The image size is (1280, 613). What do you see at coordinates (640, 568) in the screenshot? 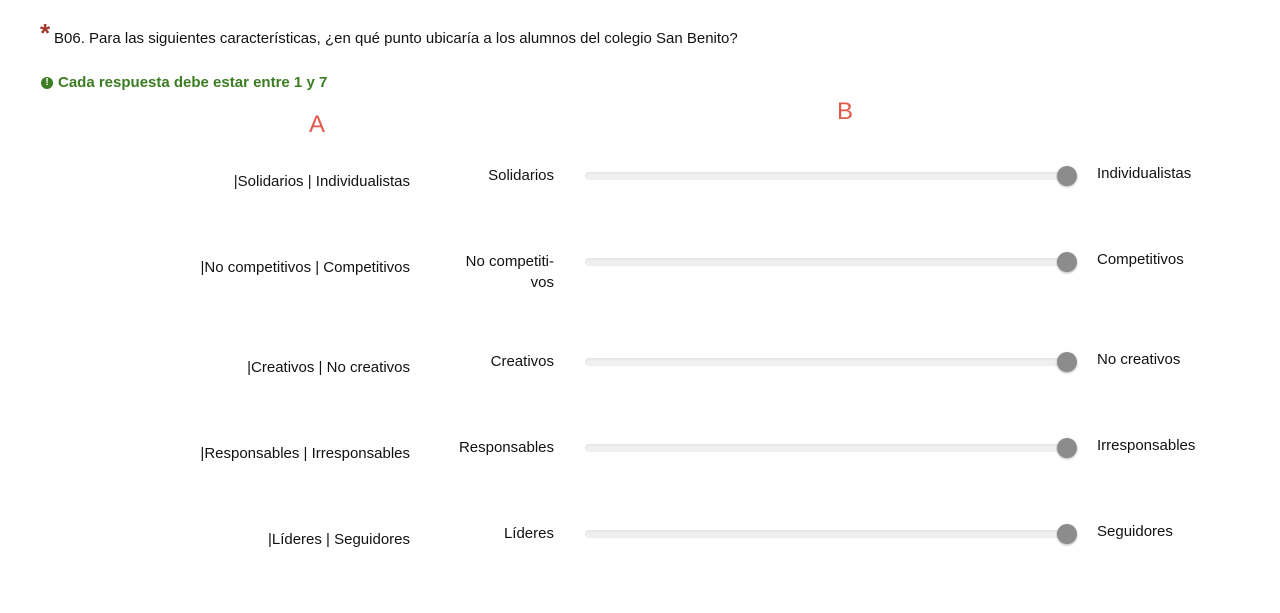
I see `slider-row: |Líderes | Seguidores Líderes Seguidores` at bounding box center [640, 568].